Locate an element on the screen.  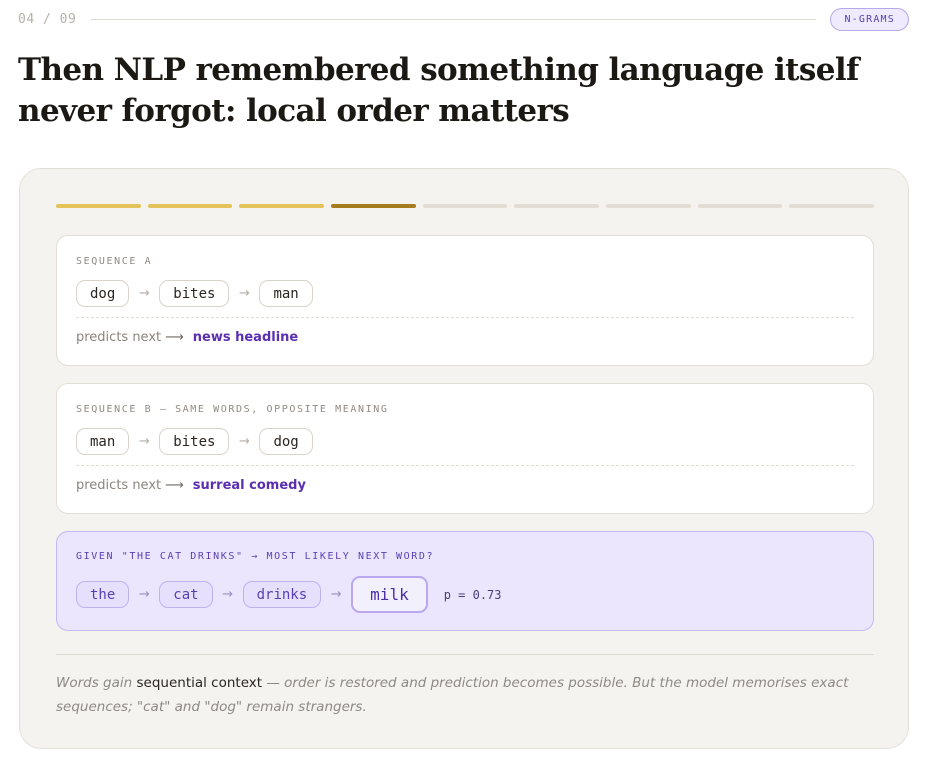
topic-tag: N-GRAMS is located at coordinates (869, 19).